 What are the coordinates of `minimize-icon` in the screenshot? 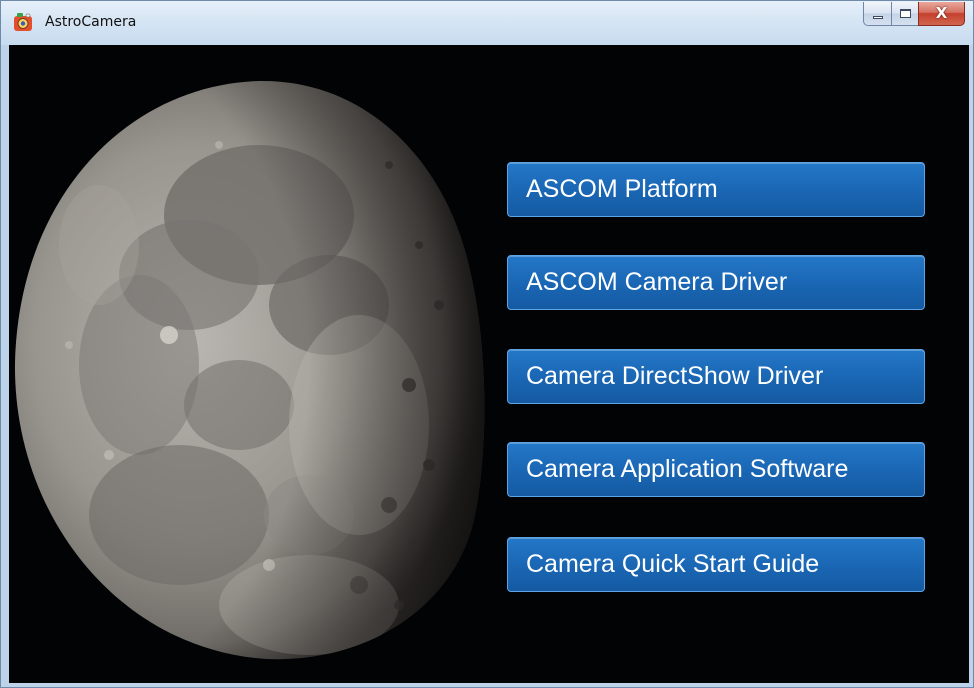 It's located at (877, 17).